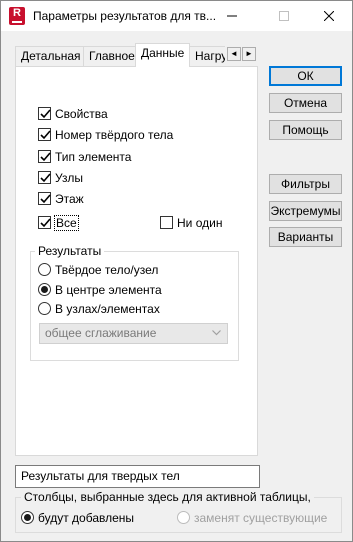 This screenshot has height=542, width=353. I want to click on maximize-button, so click(284, 16).